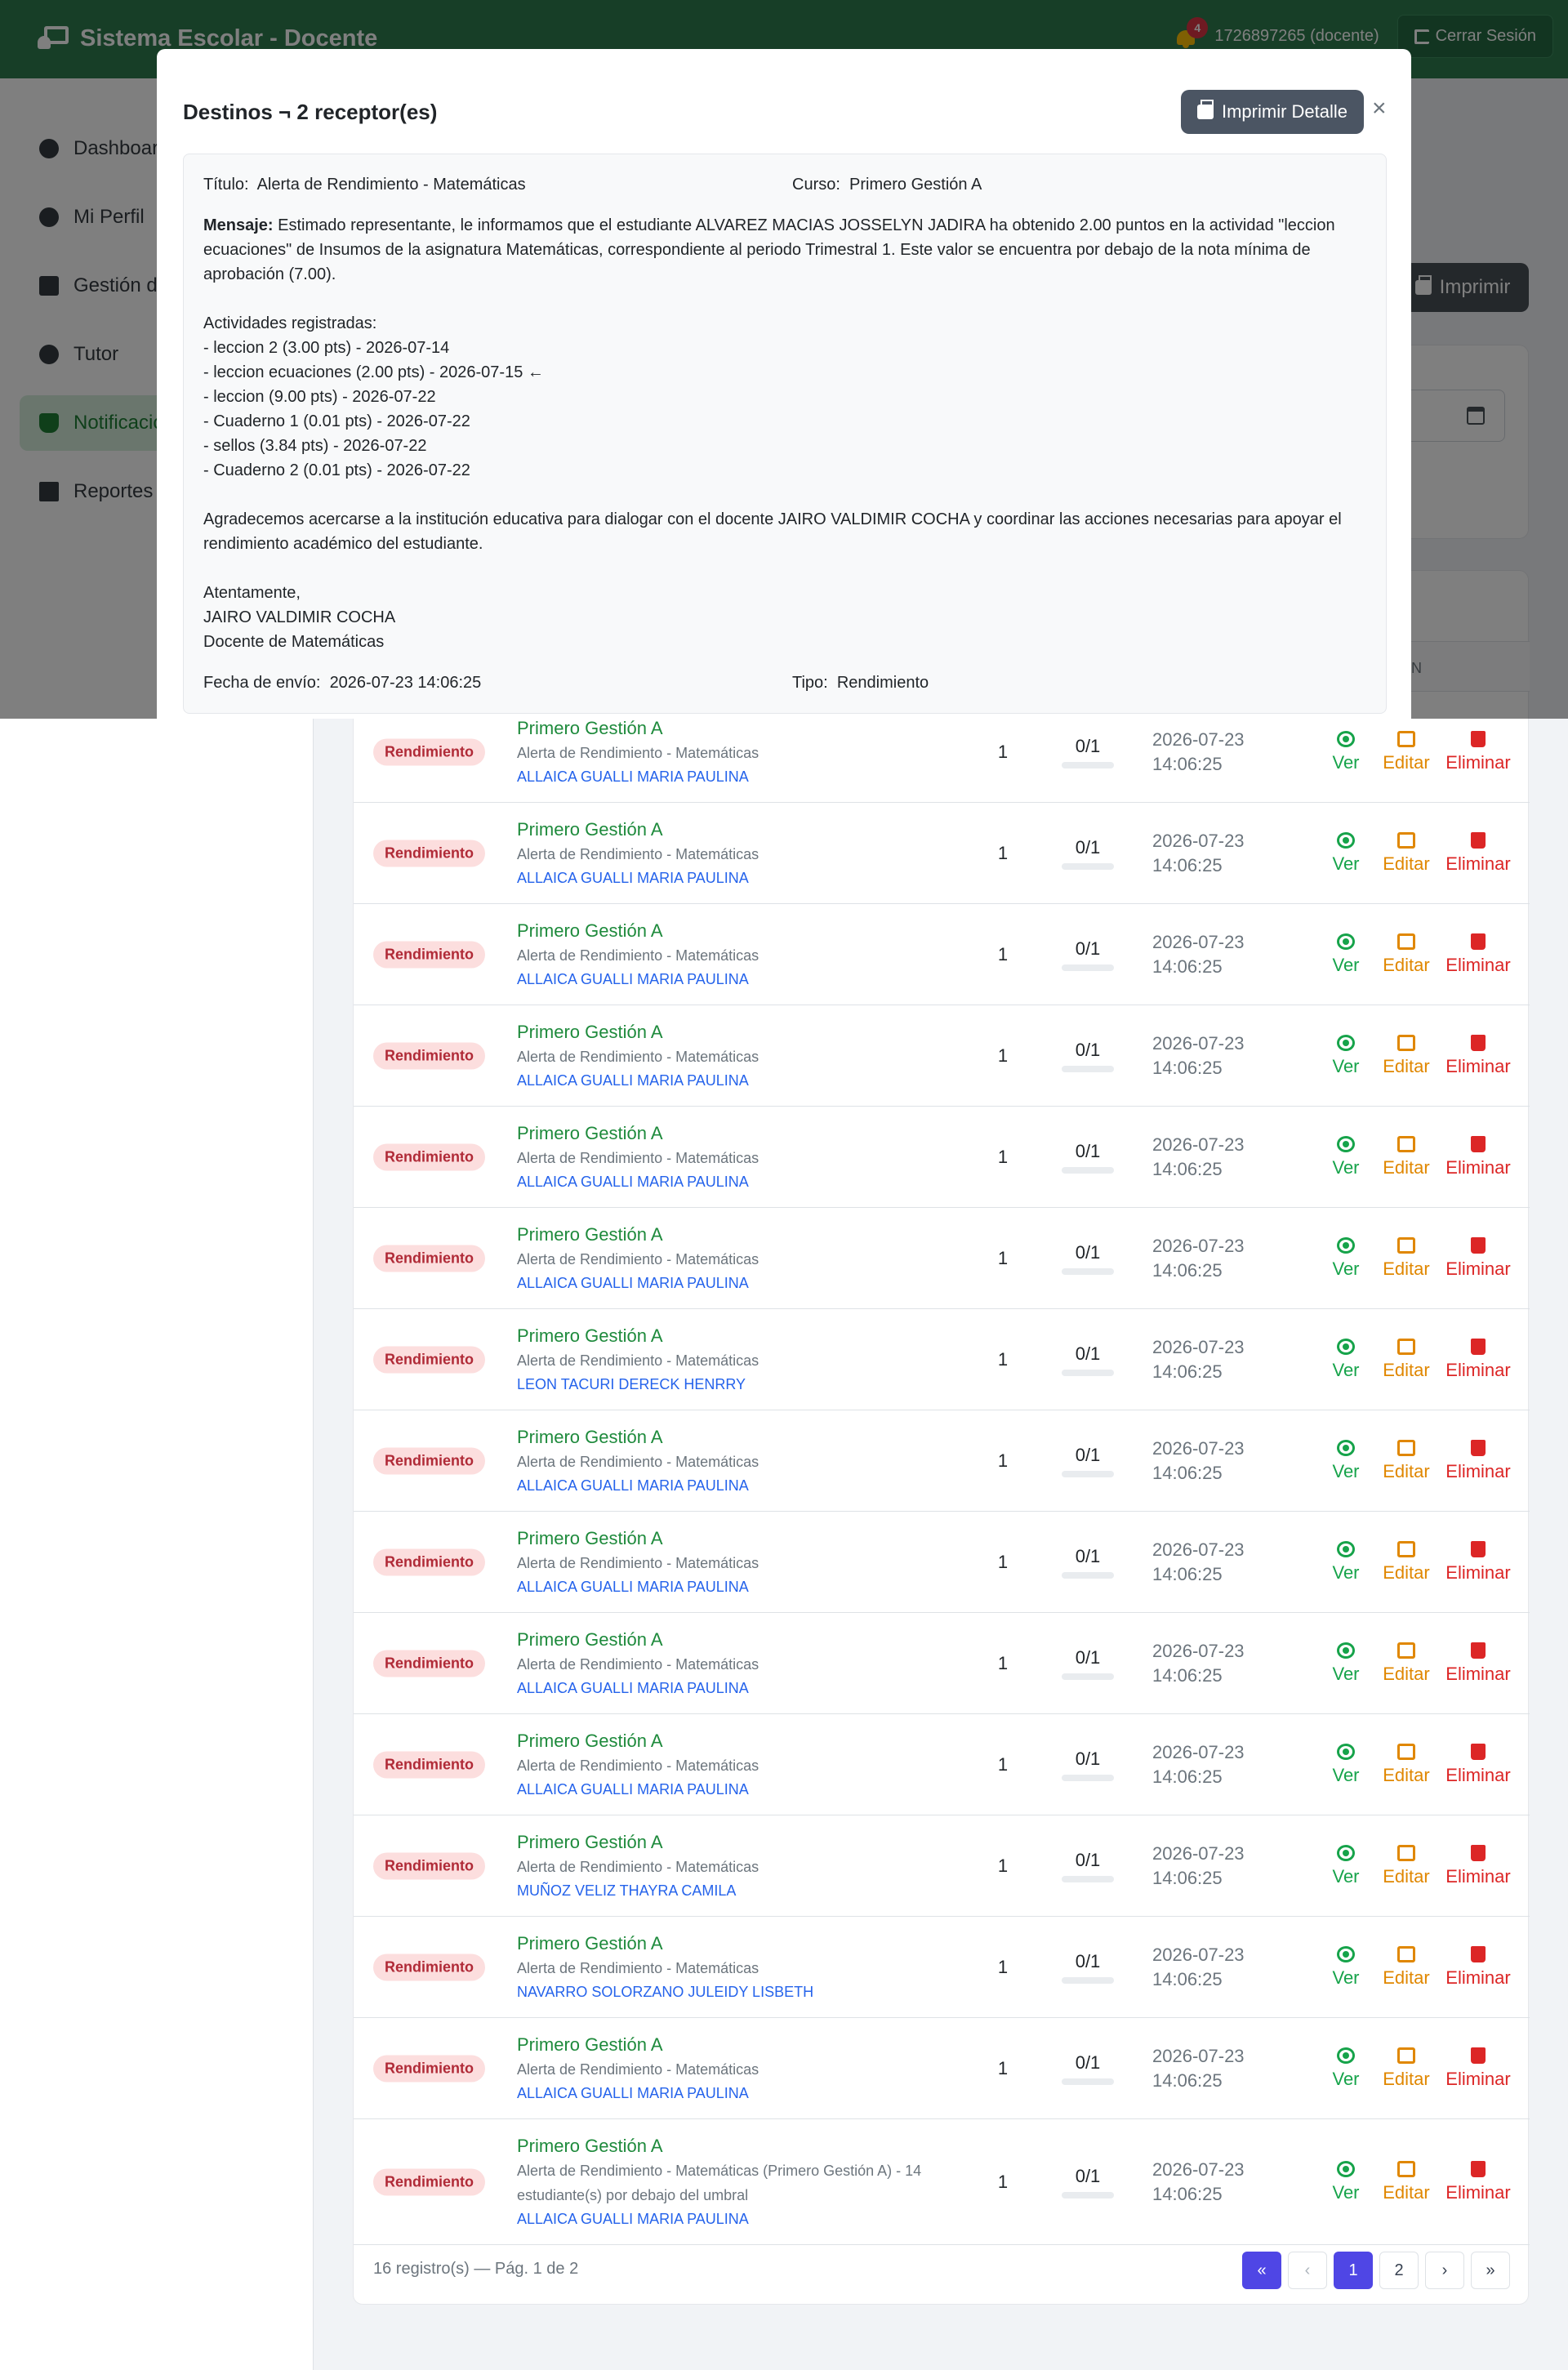 The height and width of the screenshot is (2370, 1568). What do you see at coordinates (262, 683) in the screenshot?
I see `fecha-label: Fecha de envío:` at bounding box center [262, 683].